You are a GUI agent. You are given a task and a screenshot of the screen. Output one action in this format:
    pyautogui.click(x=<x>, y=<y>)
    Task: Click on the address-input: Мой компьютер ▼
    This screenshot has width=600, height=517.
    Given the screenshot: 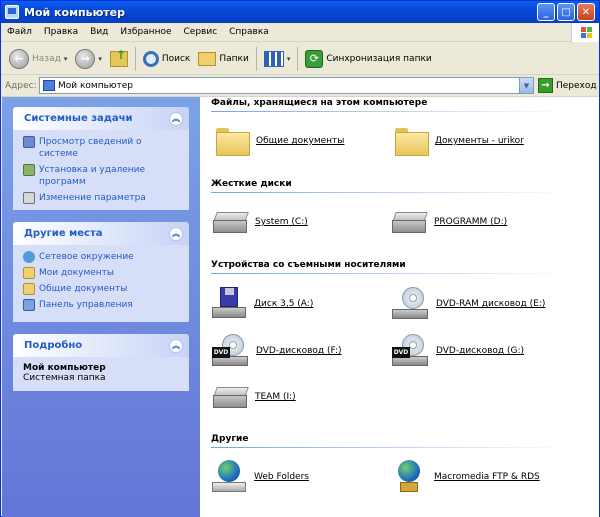 What is the action you would take?
    pyautogui.click(x=286, y=85)
    